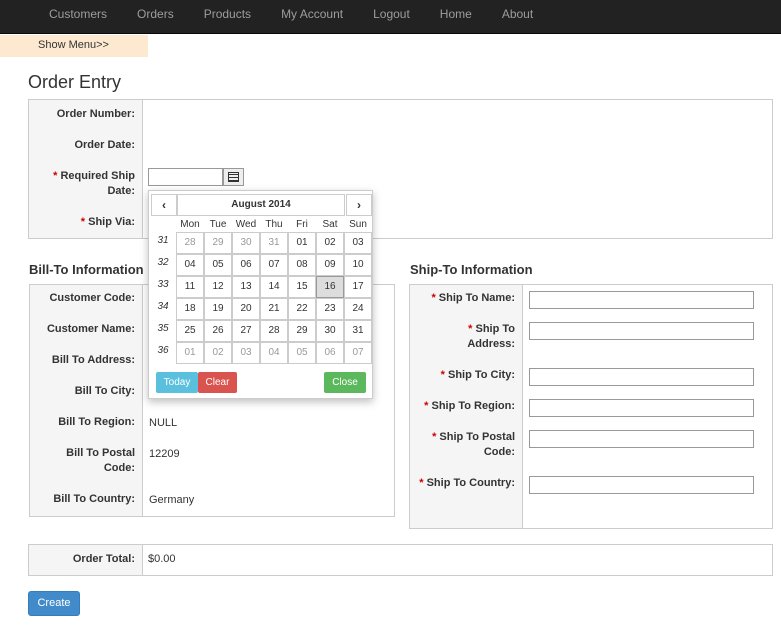  What do you see at coordinates (172, 500) in the screenshot?
I see `bill-country-value: Germany` at bounding box center [172, 500].